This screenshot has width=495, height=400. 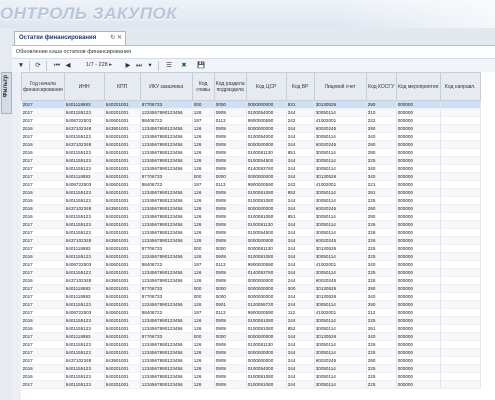 What do you see at coordinates (122, 312) in the screenshot?
I see `table-cell: 540601001` at bounding box center [122, 312].